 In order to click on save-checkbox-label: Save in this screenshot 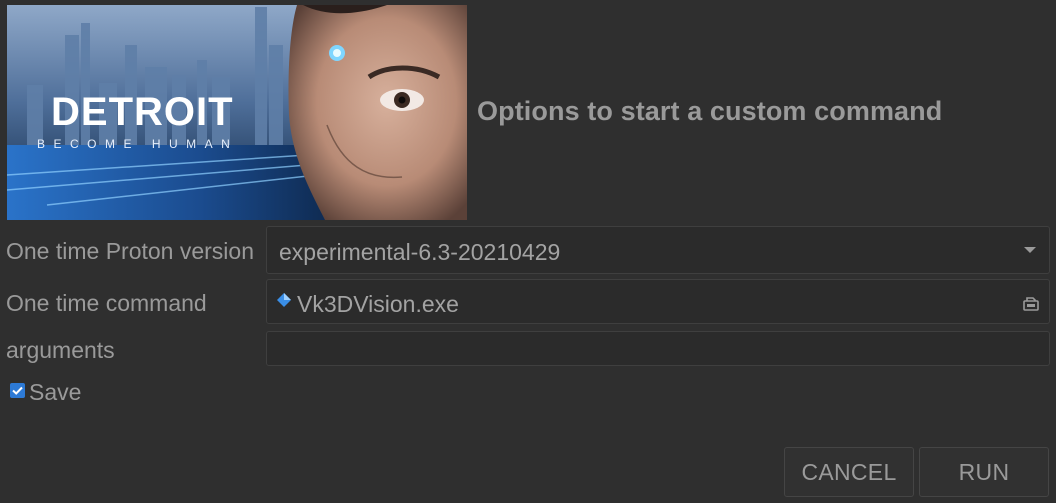, I will do `click(55, 392)`.